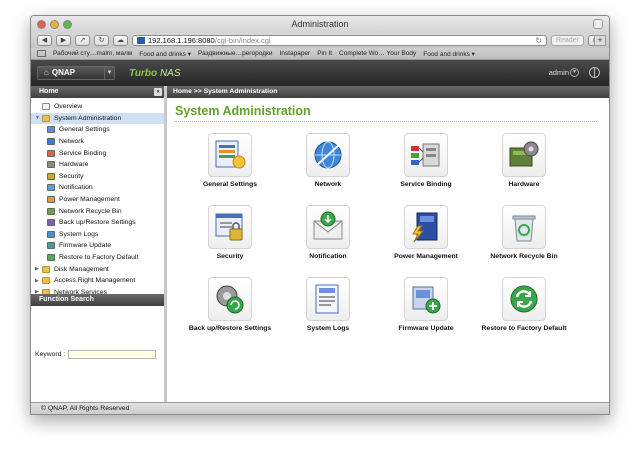  I want to click on sidebar-item-restore-to-factory-default: Restore to Factory Default, so click(97, 258).